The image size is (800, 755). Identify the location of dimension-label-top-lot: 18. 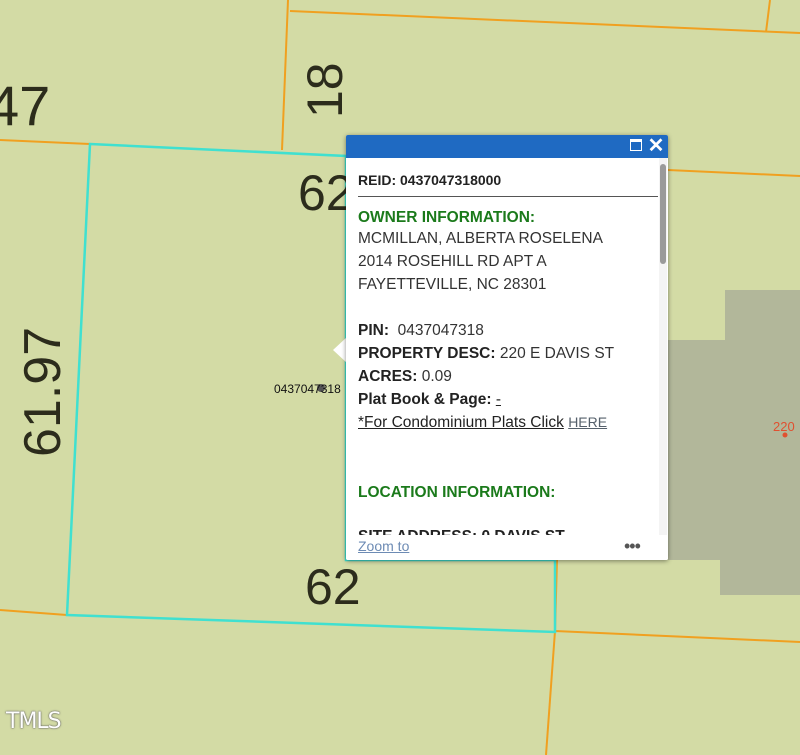
(325, 90).